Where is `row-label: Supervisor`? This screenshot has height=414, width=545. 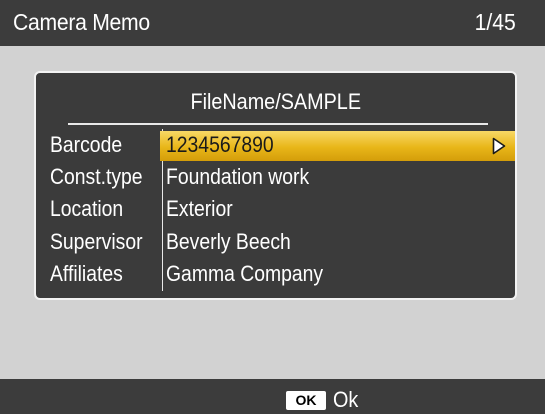 row-label: Supervisor is located at coordinates (96, 241).